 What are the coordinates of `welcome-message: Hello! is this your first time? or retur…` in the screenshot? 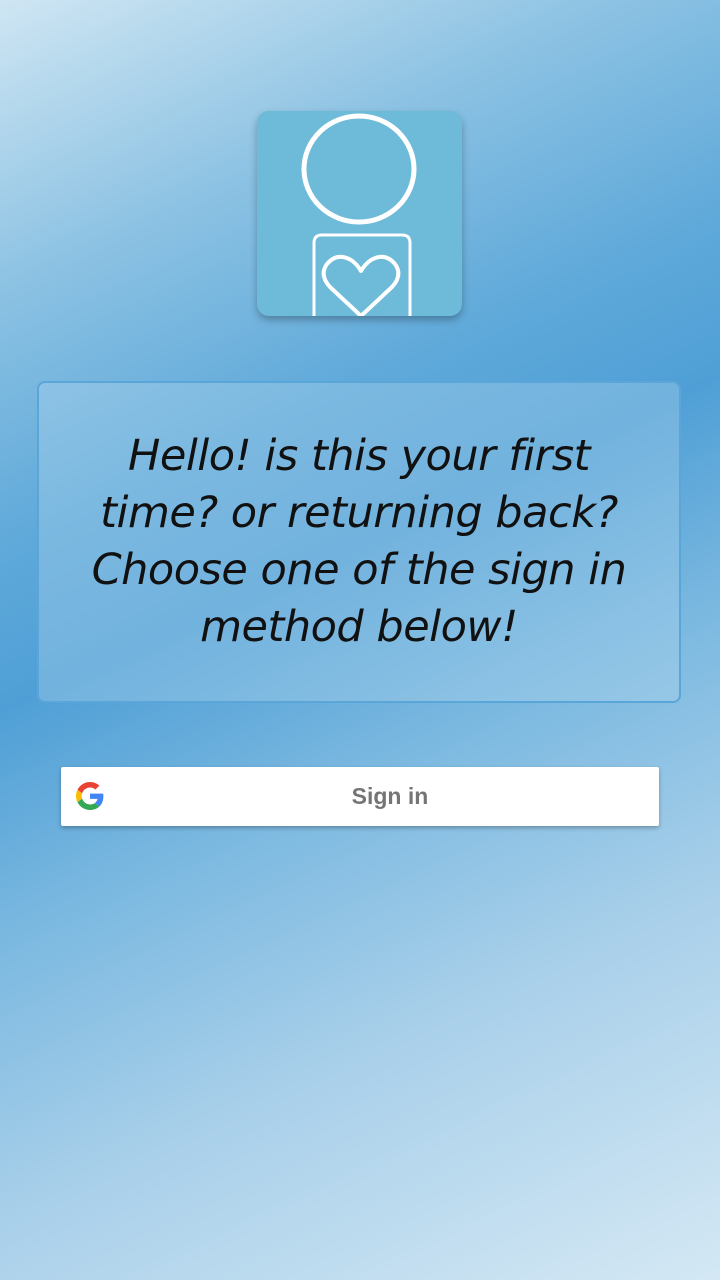 It's located at (359, 541).